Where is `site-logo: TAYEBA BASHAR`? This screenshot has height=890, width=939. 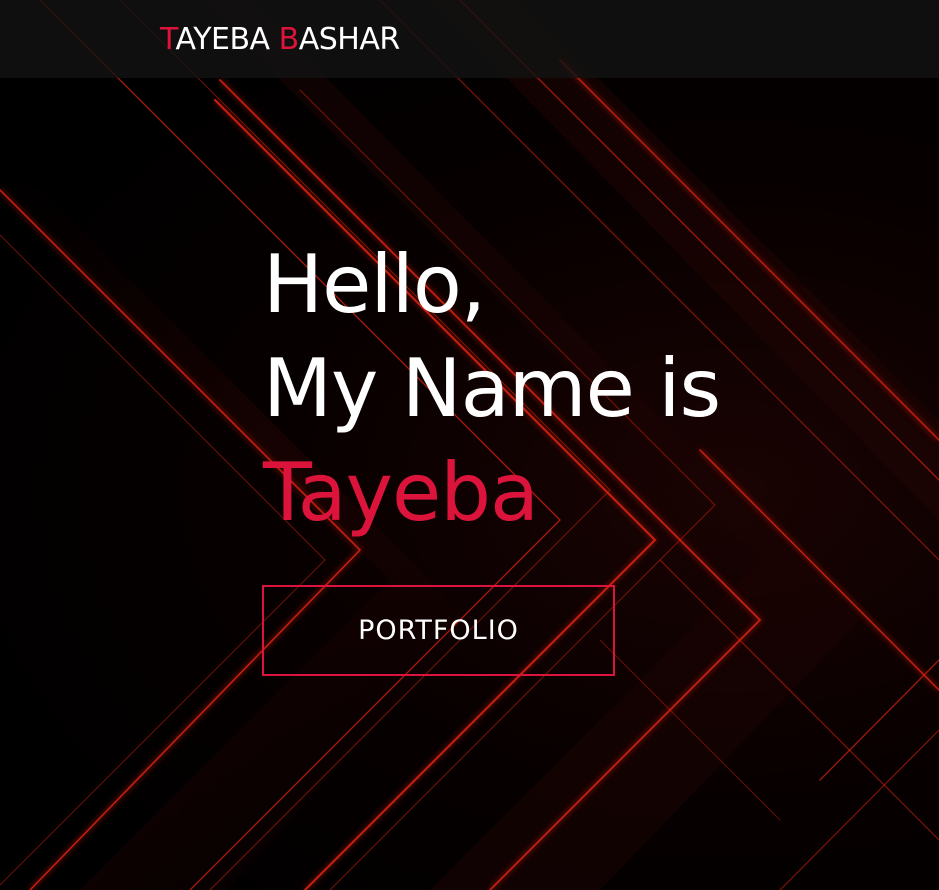
site-logo: TAYEBA BASHAR is located at coordinates (280, 40).